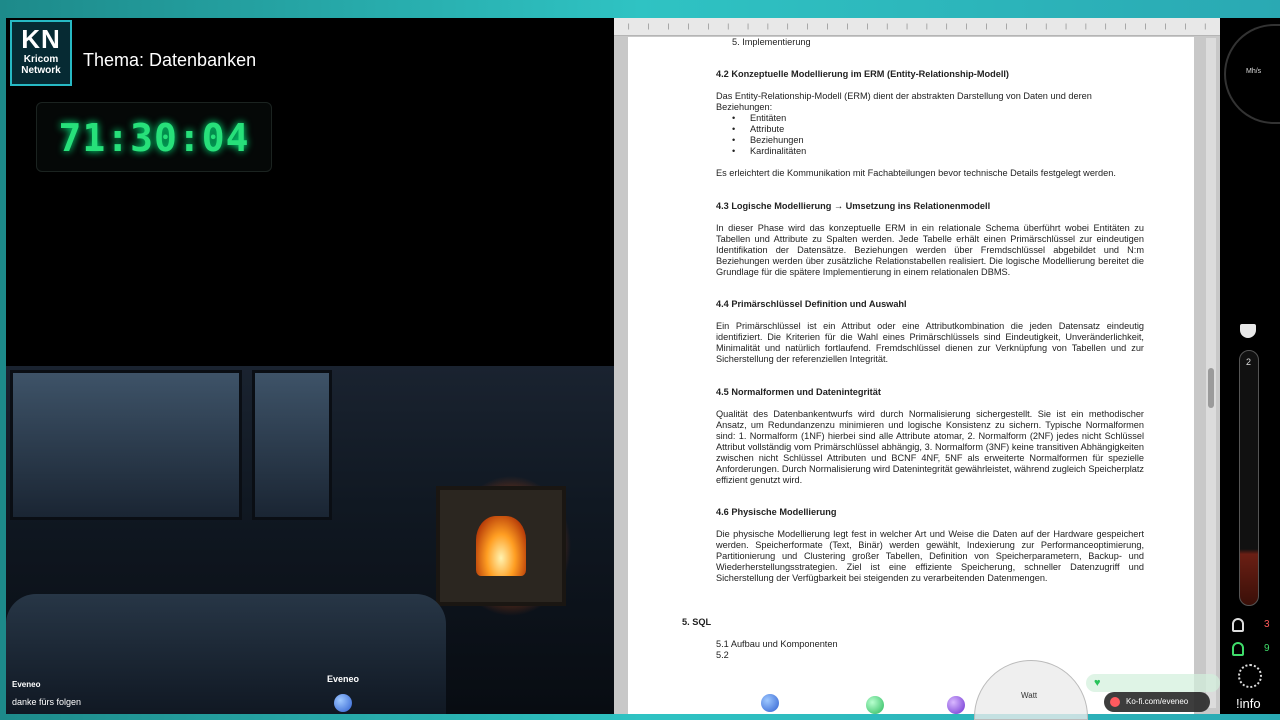  Describe the element at coordinates (771, 42) in the screenshot. I see `list-item-implementierung: 5. Implementierung` at that location.